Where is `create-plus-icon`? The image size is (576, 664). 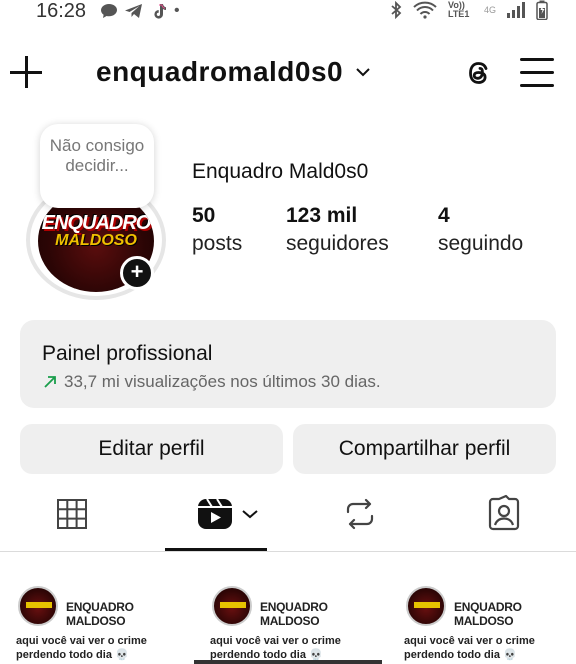
create-plus-icon is located at coordinates (26, 72).